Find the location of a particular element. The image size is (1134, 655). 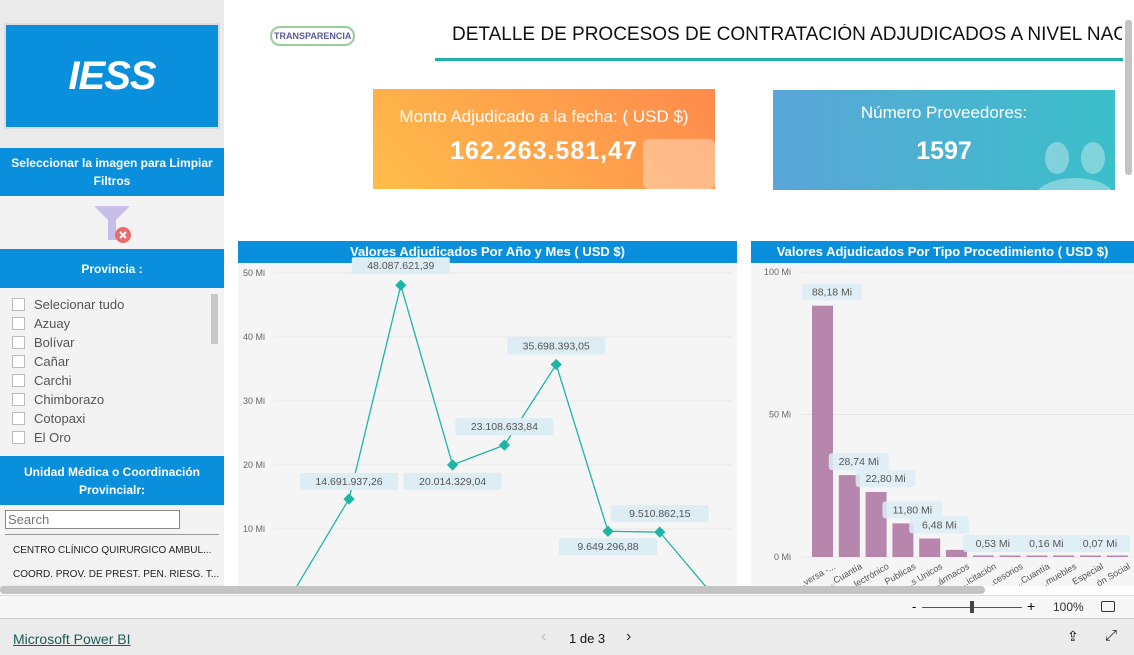

zoom-in-button: + is located at coordinates (1031, 606).